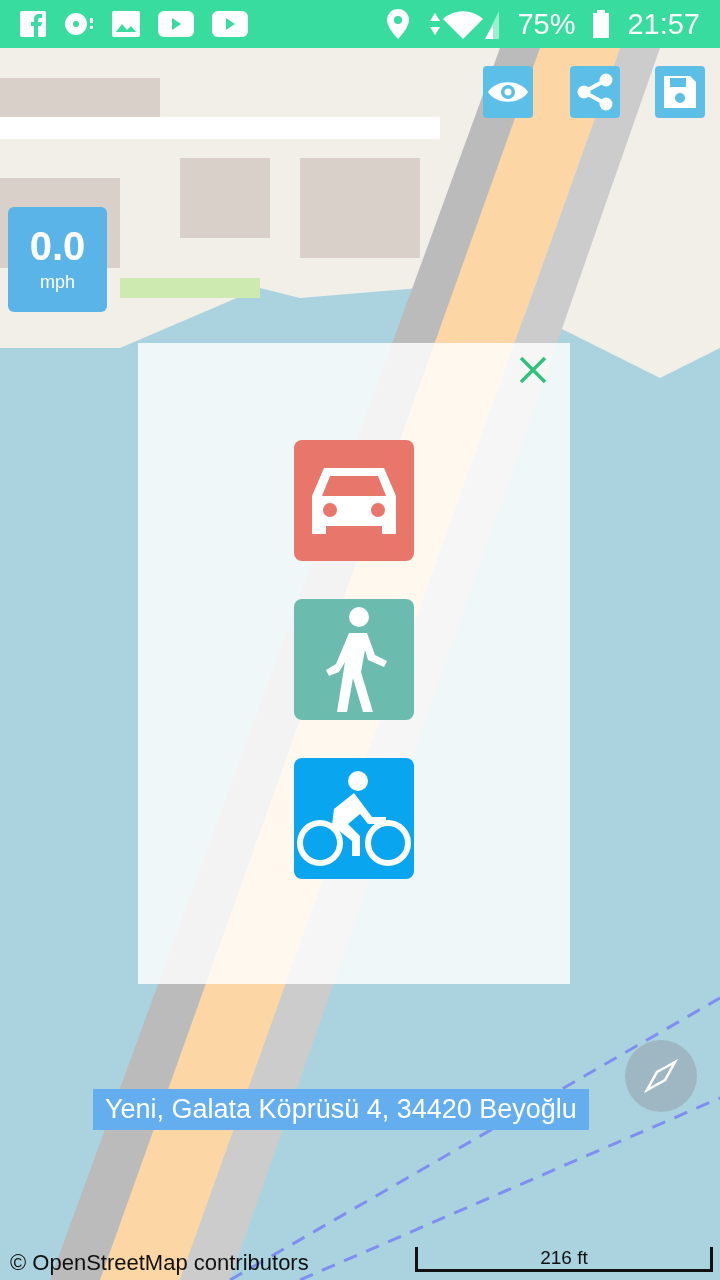  I want to click on address-label: Yeni, Galata Köprüsü 4, 34420 Beyoğlu, so click(341, 1109).